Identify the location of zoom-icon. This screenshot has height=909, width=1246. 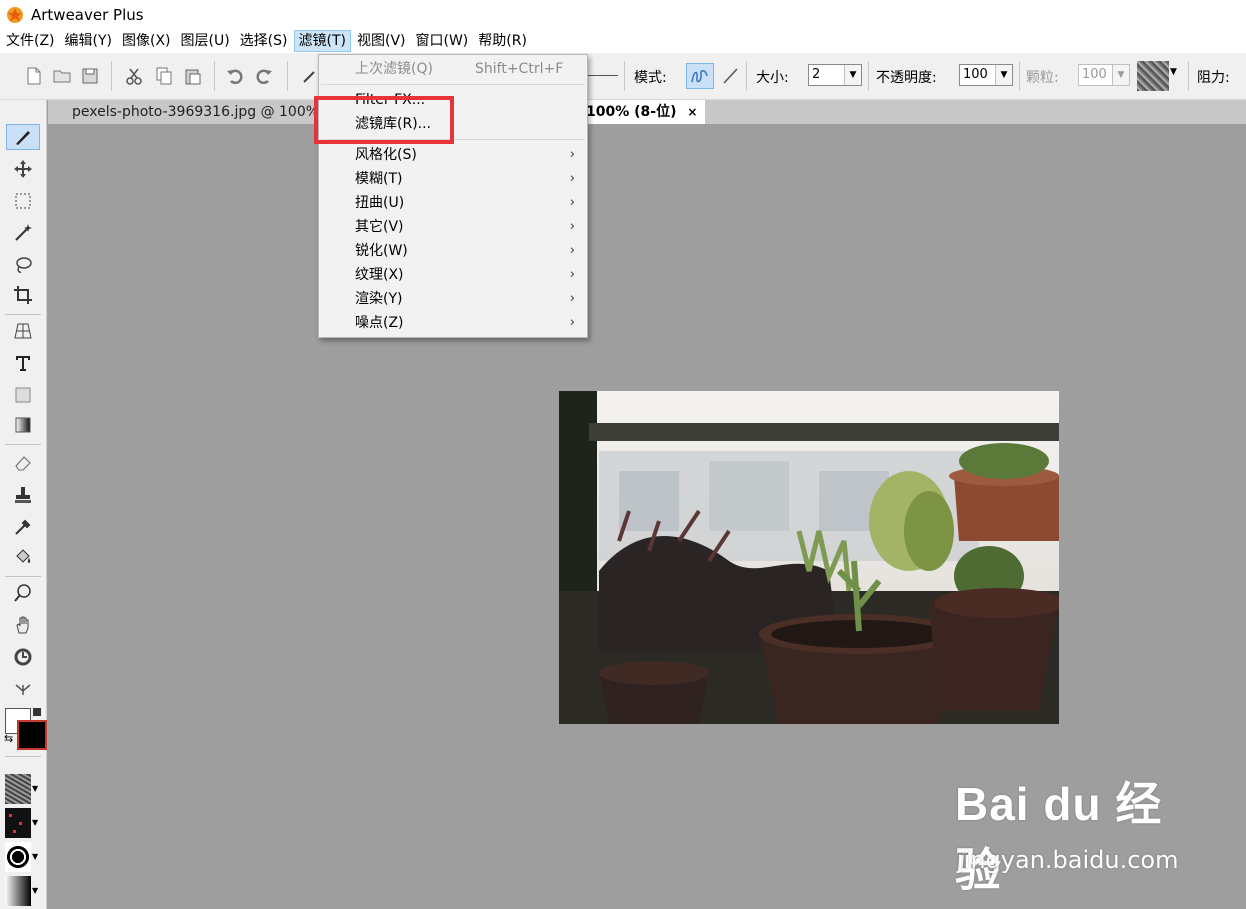
(22, 593).